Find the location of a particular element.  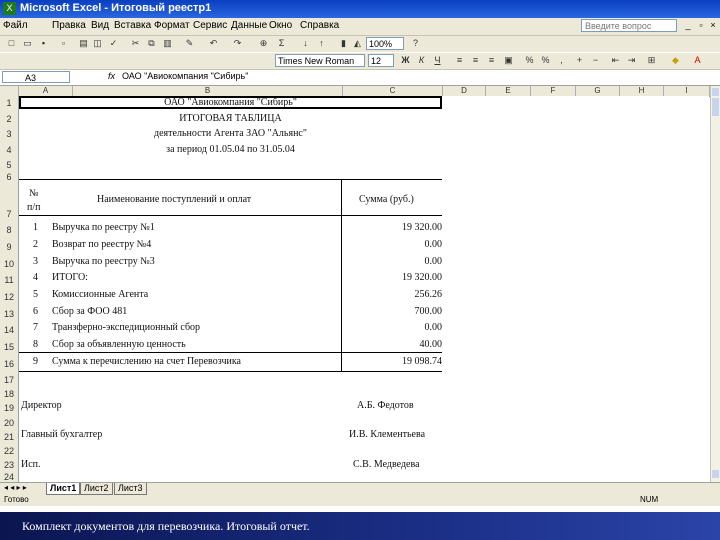

menu-format: Формат is located at coordinates (172, 25).